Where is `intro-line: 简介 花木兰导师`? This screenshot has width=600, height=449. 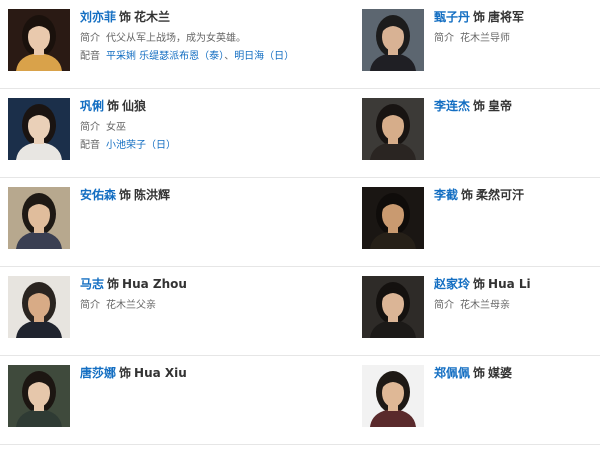
intro-line: 简介 花木兰导师 is located at coordinates (517, 39).